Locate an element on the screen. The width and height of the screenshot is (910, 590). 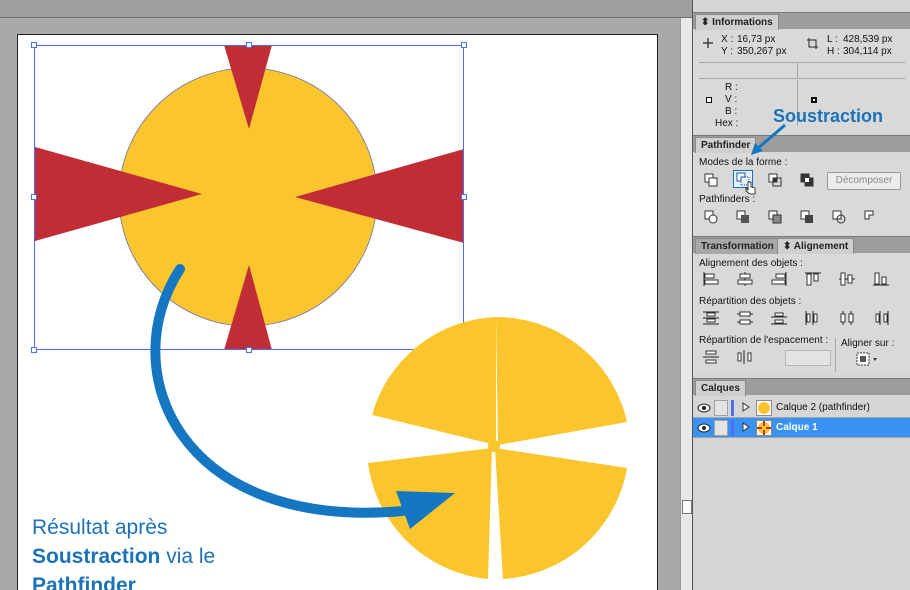
align-right-button is located at coordinates (779, 279).